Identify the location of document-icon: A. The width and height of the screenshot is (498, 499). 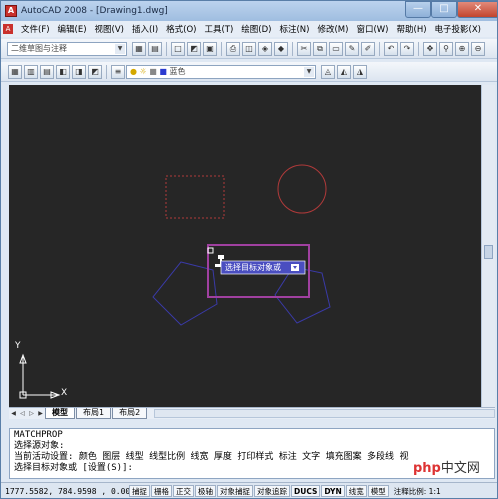
(8, 29).